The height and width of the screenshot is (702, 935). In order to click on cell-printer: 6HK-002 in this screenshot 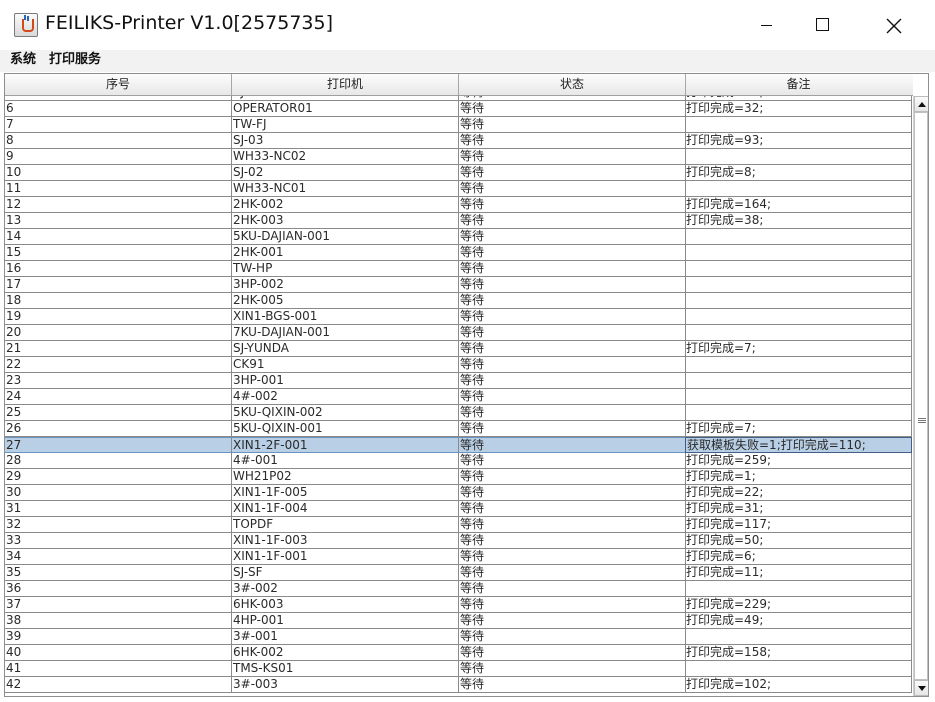, I will do `click(345, 653)`.